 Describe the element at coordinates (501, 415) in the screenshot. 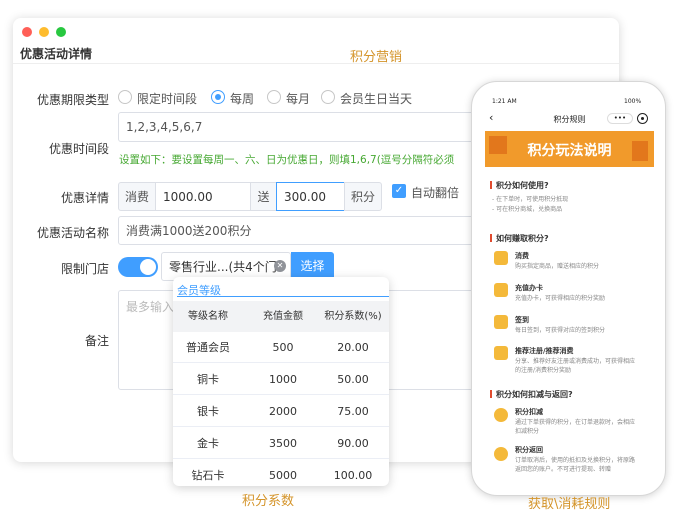

I see `deduct-coin-icon` at that location.